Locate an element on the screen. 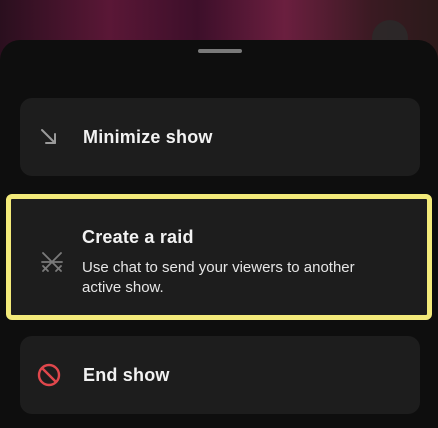  sheet-grabber-handle is located at coordinates (220, 51).